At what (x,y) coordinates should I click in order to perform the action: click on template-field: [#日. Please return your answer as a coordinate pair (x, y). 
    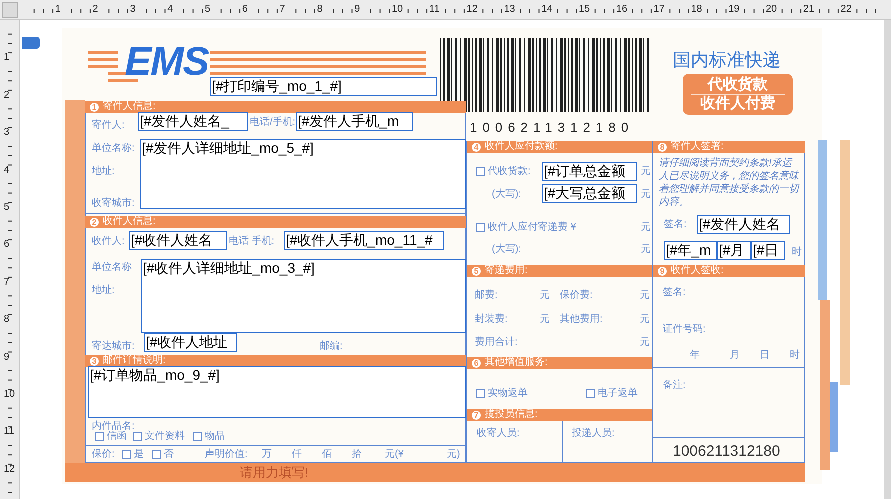
    Looking at the image, I should click on (768, 250).